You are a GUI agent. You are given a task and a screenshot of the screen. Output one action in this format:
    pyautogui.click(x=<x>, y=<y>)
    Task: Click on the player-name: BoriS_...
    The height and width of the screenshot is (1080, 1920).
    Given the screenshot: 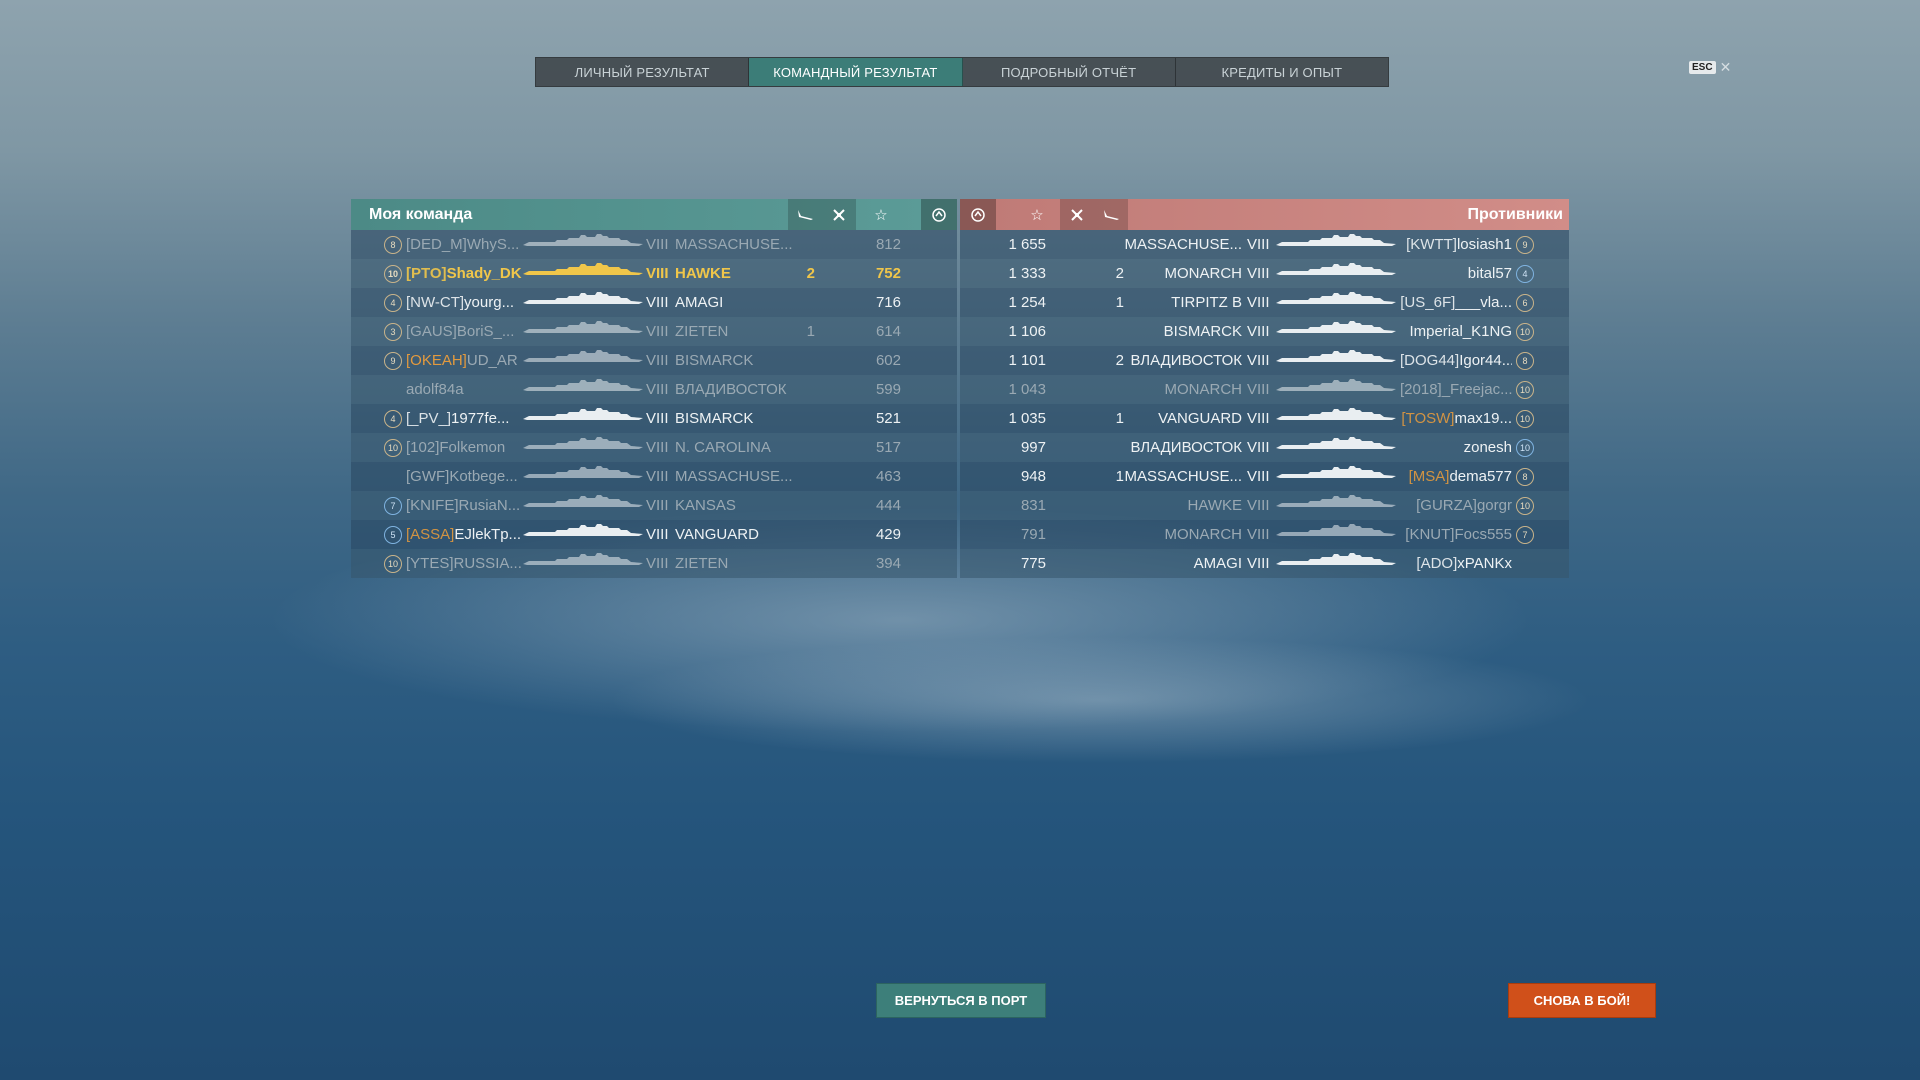 What is the action you would take?
    pyautogui.click(x=485, y=331)
    